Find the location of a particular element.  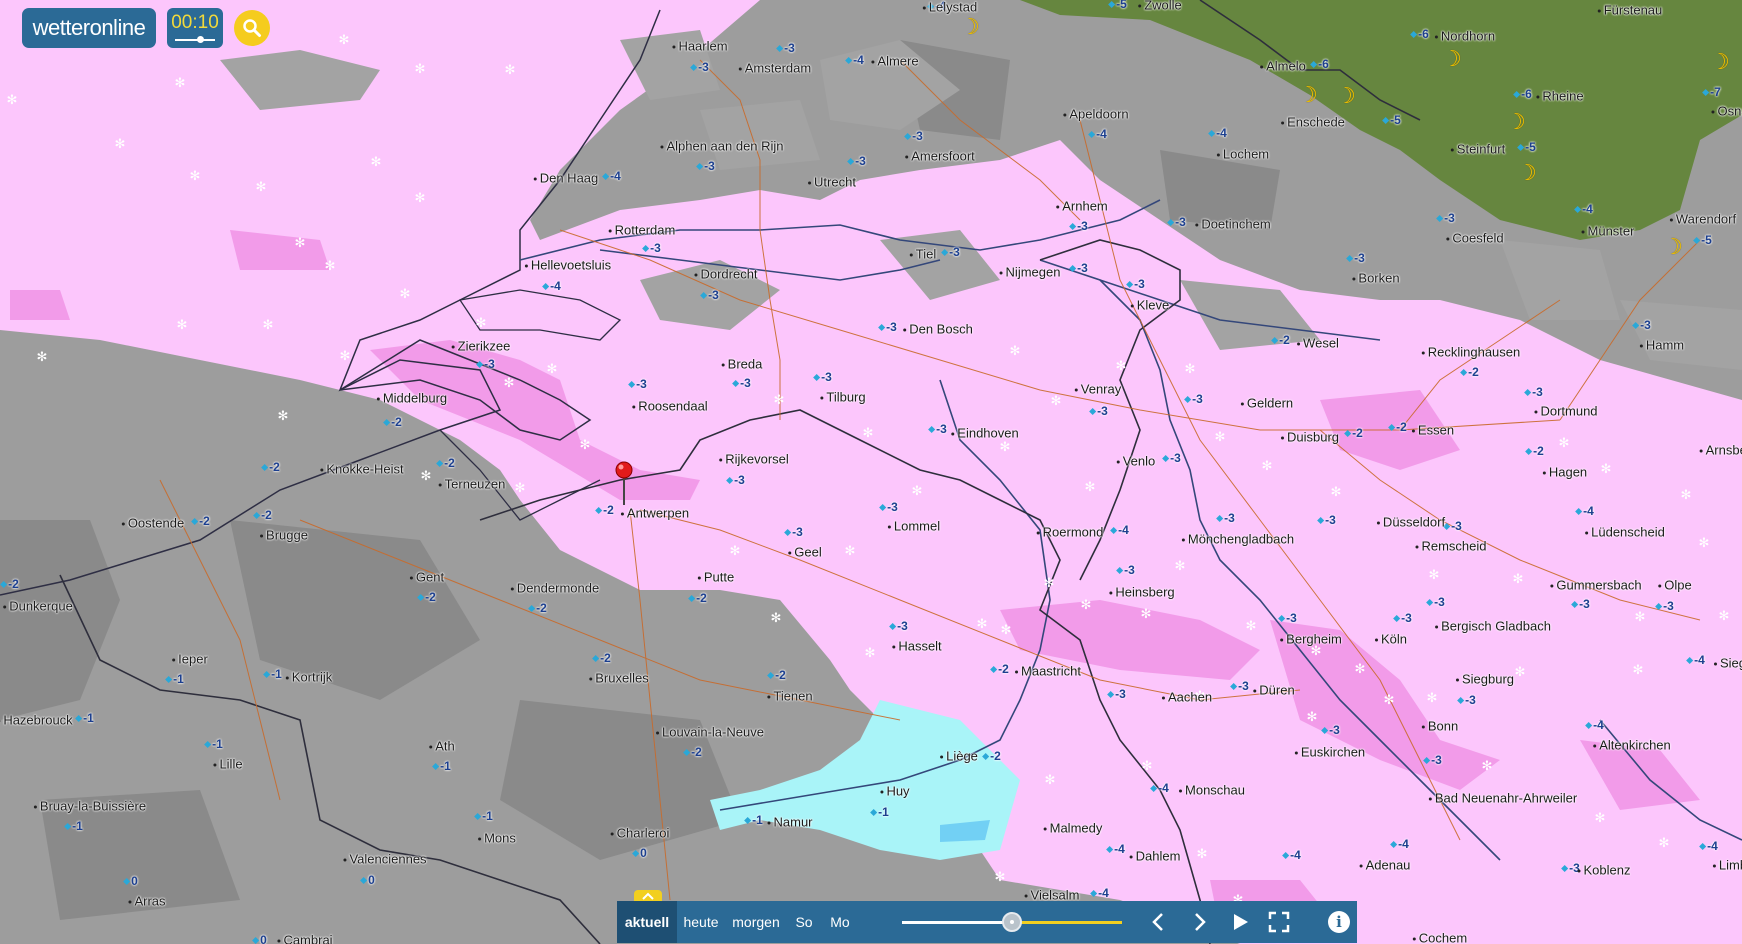

wetteronline-logo: wetteronline is located at coordinates (89, 28).